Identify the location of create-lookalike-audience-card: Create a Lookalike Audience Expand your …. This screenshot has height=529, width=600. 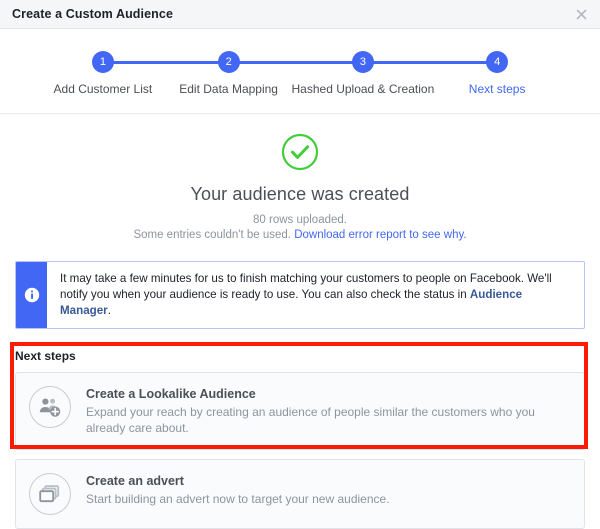
(300, 411).